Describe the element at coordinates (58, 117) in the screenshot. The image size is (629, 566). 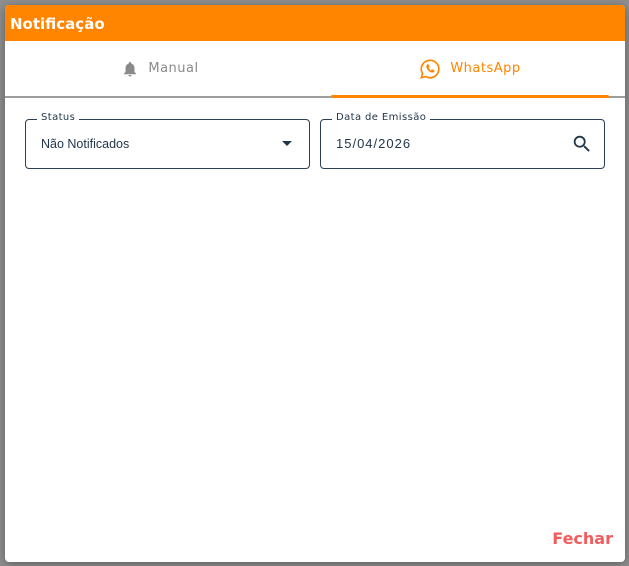
I see `status-label: Status` at that location.